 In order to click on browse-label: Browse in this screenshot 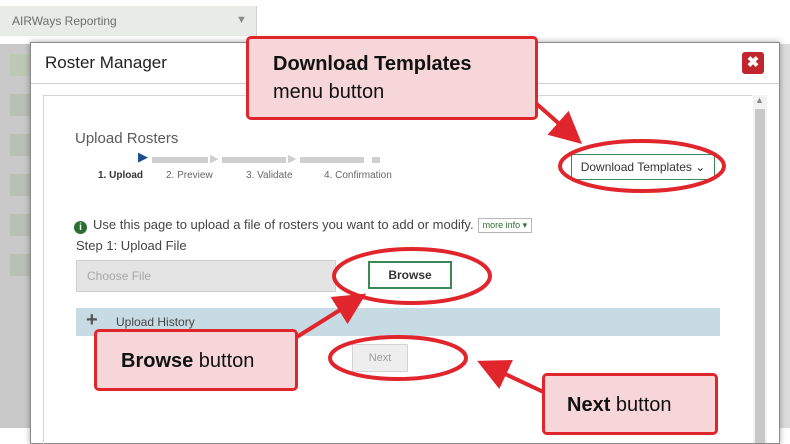, I will do `click(410, 275)`.